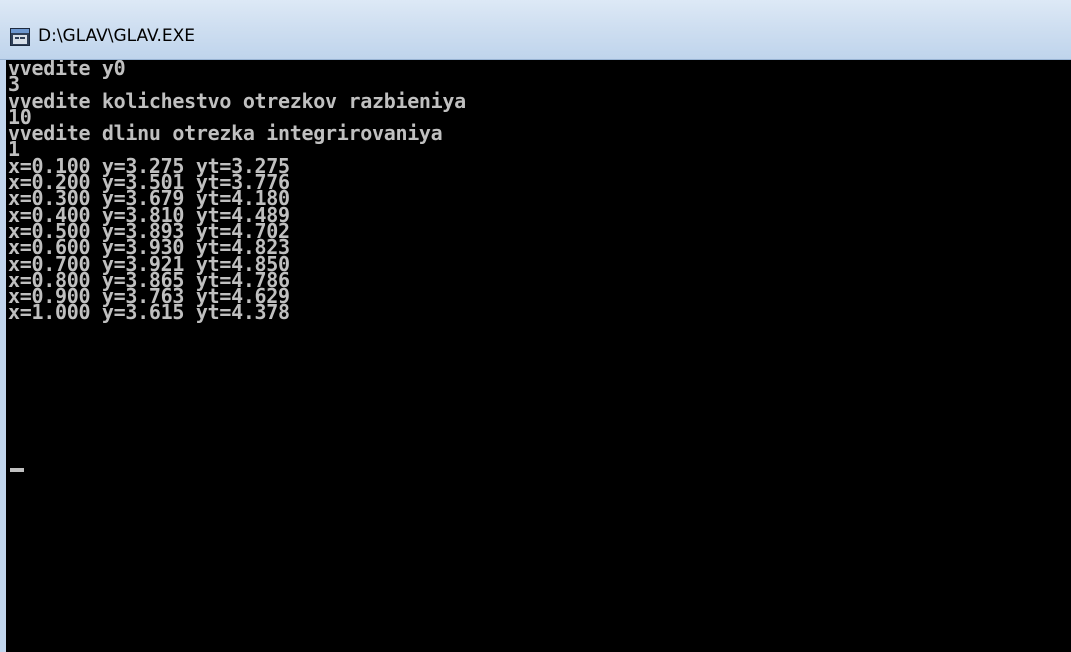  I want to click on window-title: D:\GLAV\GLAV.EXE, so click(117, 36).